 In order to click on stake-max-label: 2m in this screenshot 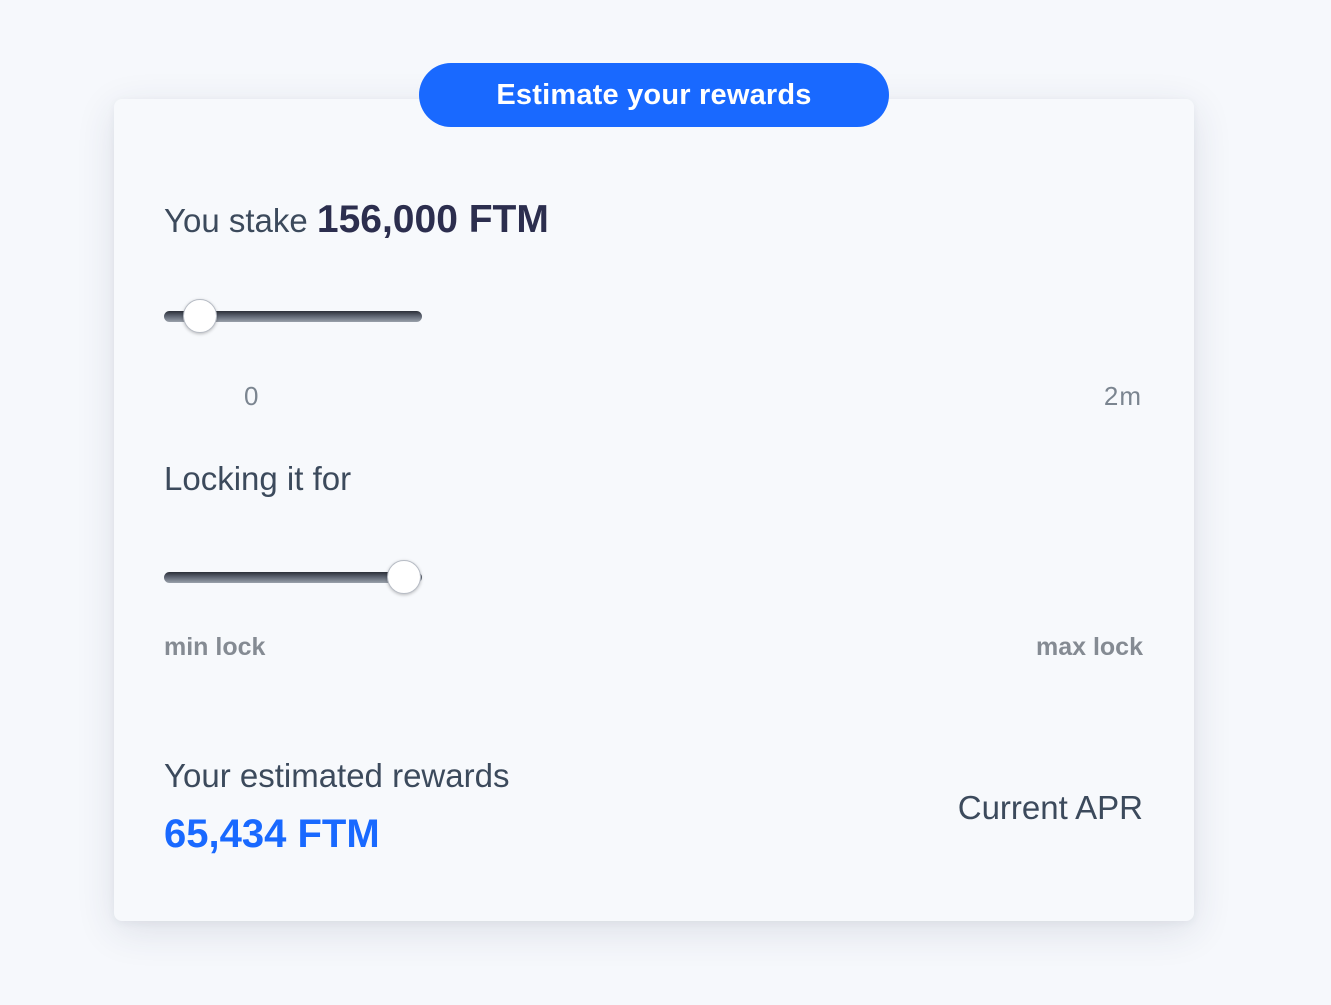, I will do `click(1122, 396)`.